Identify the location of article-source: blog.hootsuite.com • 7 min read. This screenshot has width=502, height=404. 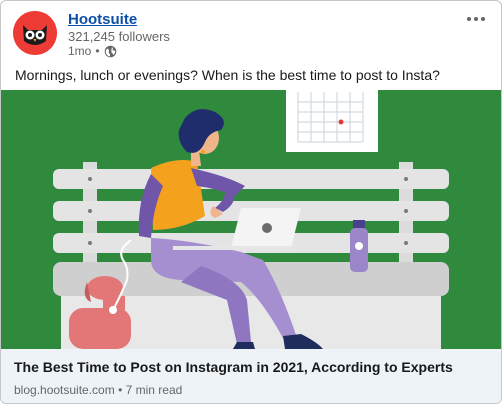
(98, 390).